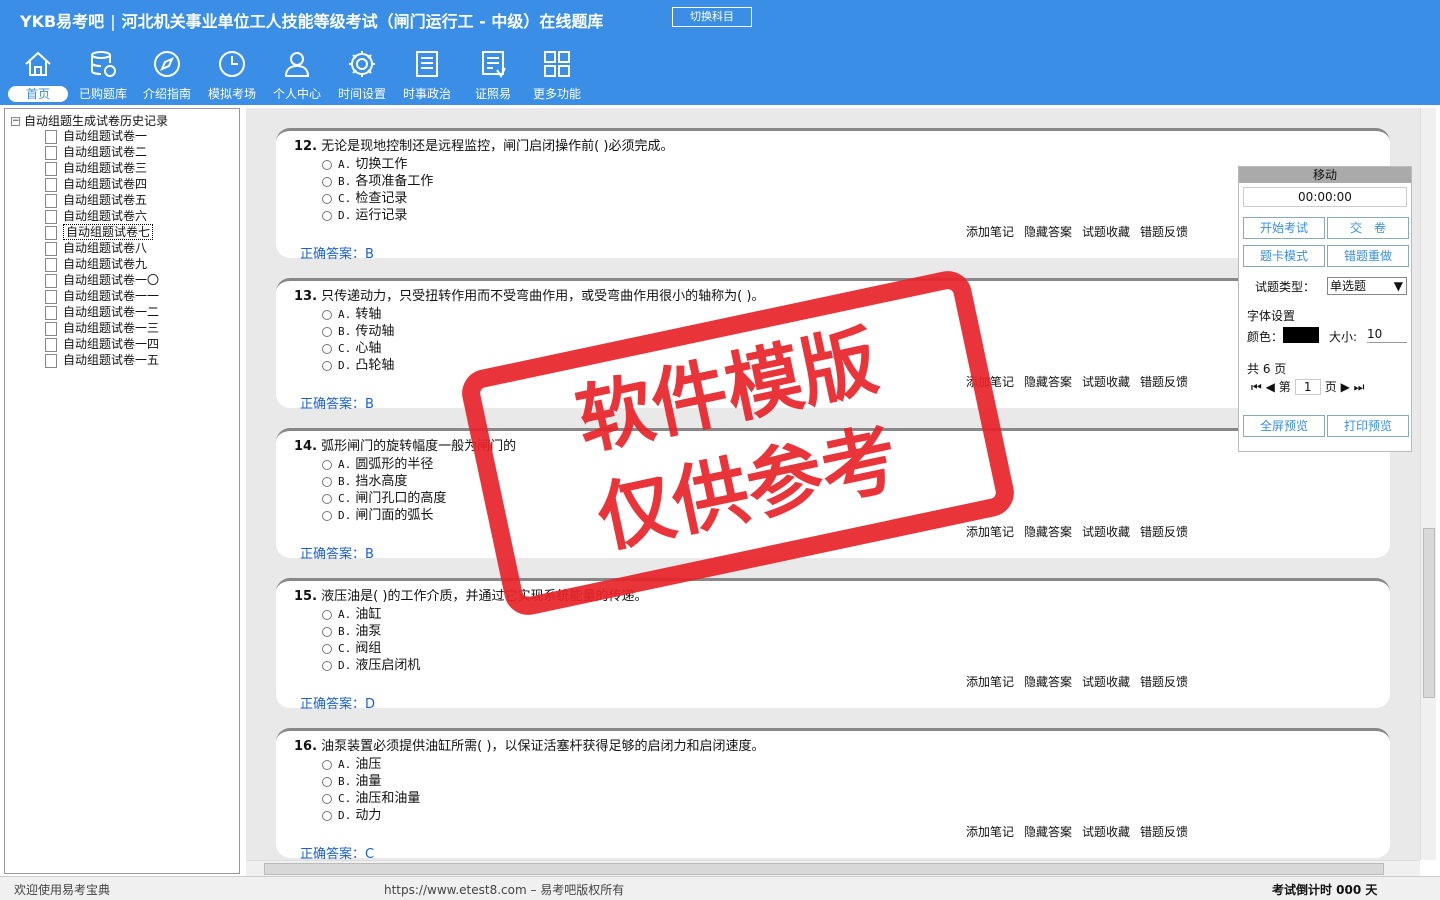  Describe the element at coordinates (1428, 484) in the screenshot. I see `vertical-scrollbar` at that location.